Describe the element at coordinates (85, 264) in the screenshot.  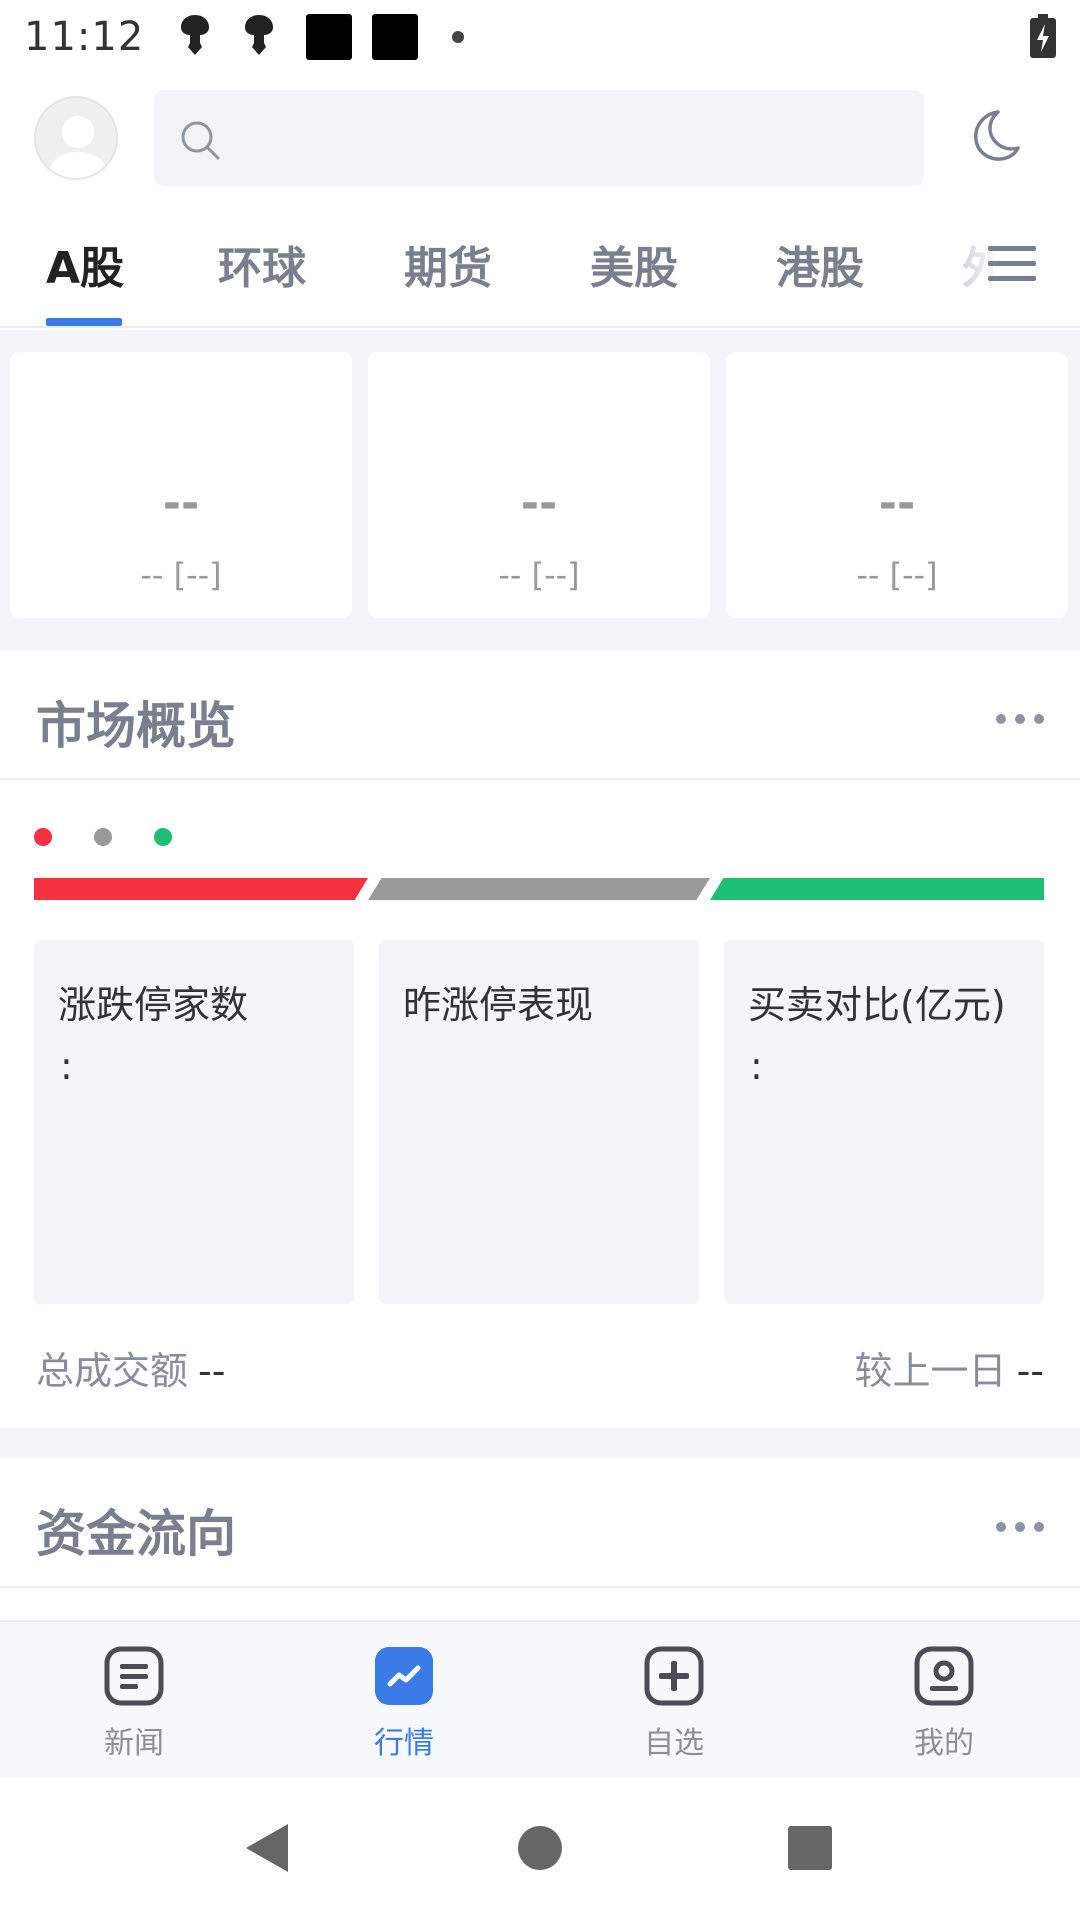
I see `tab-a-shares: A股` at that location.